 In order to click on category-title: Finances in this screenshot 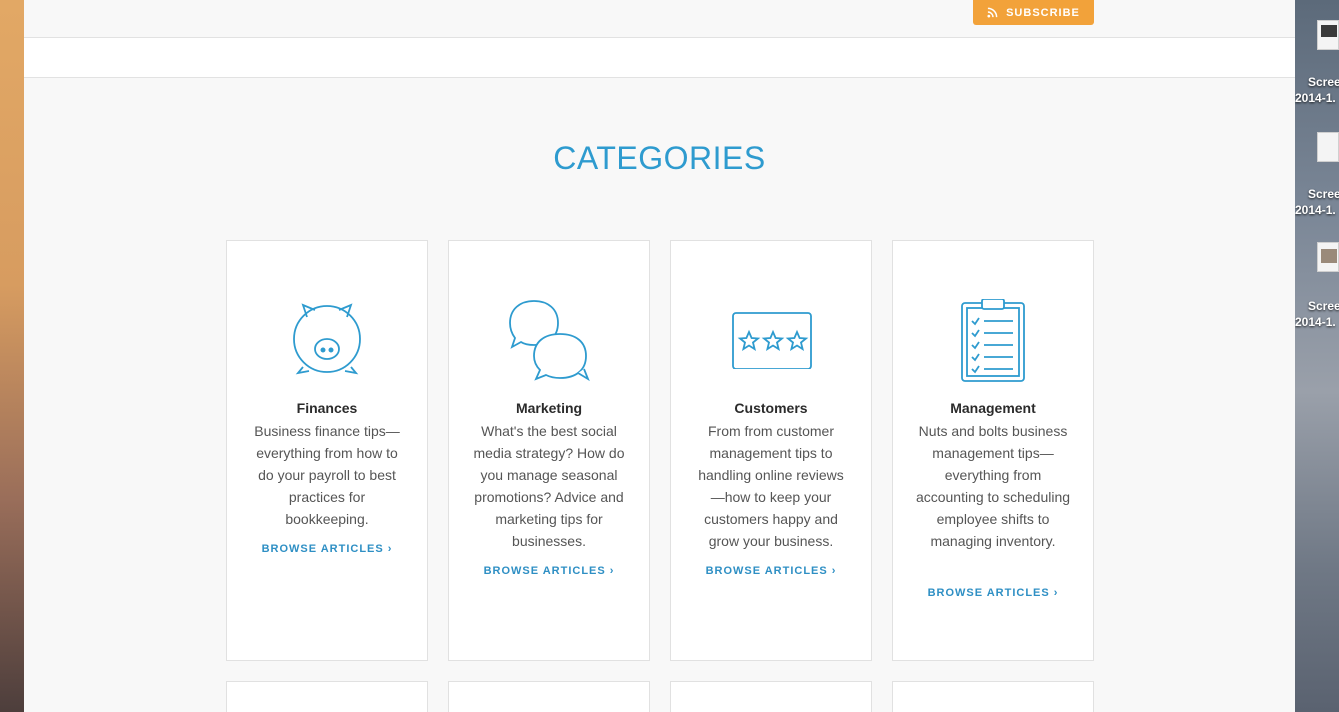, I will do `click(327, 408)`.